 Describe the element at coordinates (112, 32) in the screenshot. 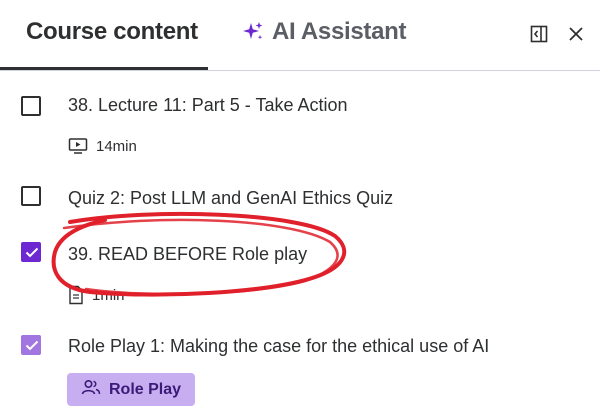

I see `tab-course-content: Course content` at that location.